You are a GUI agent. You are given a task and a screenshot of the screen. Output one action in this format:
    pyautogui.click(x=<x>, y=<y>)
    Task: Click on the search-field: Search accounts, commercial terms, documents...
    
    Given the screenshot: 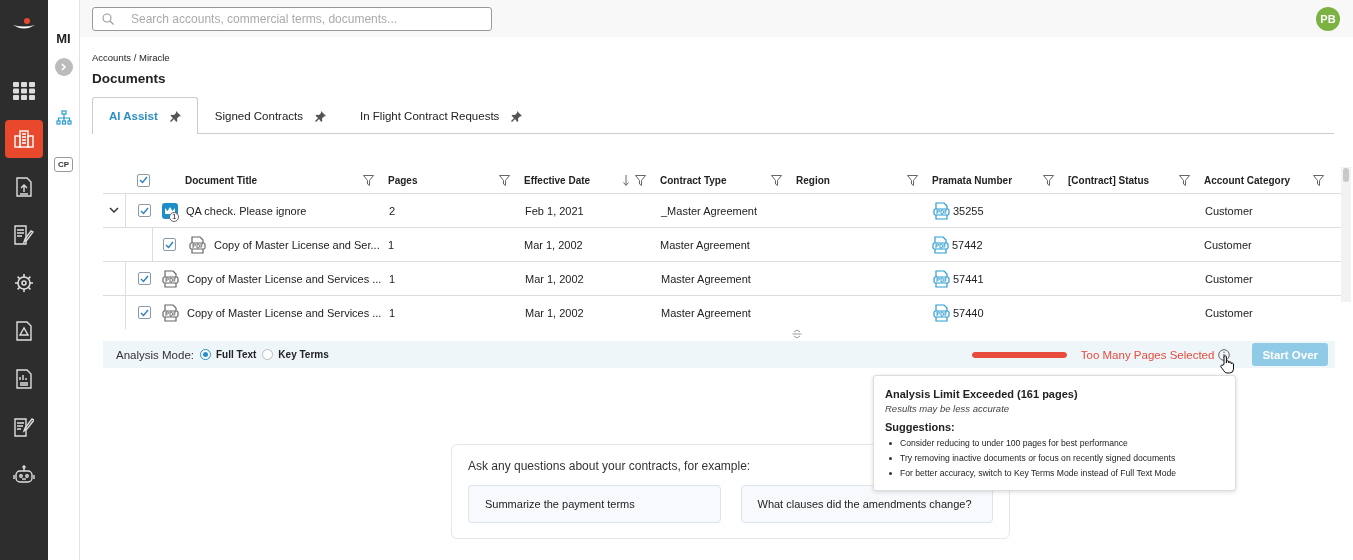 What is the action you would take?
    pyautogui.click(x=292, y=18)
    